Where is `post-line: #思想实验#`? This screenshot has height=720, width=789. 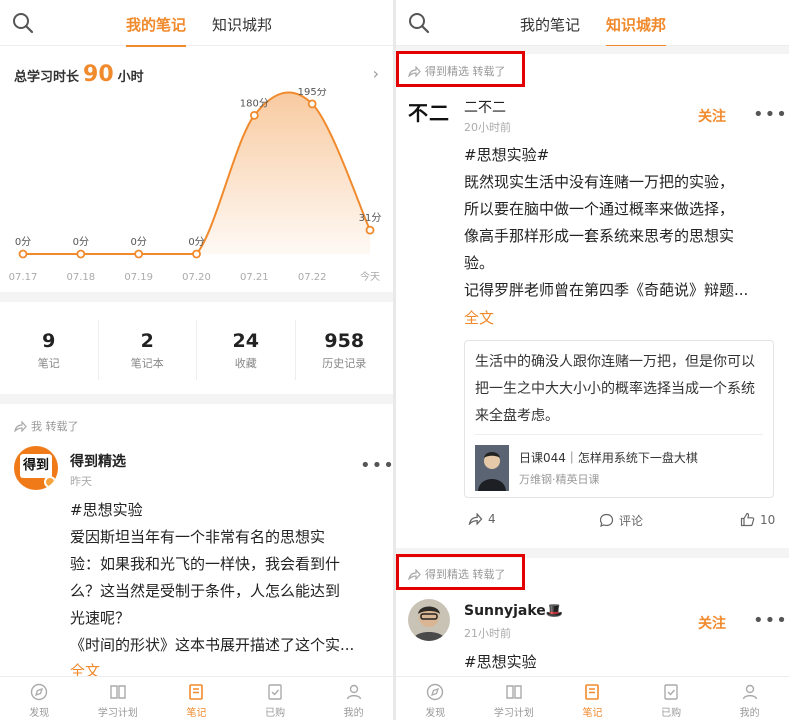 post-line: #思想实验# is located at coordinates (507, 155).